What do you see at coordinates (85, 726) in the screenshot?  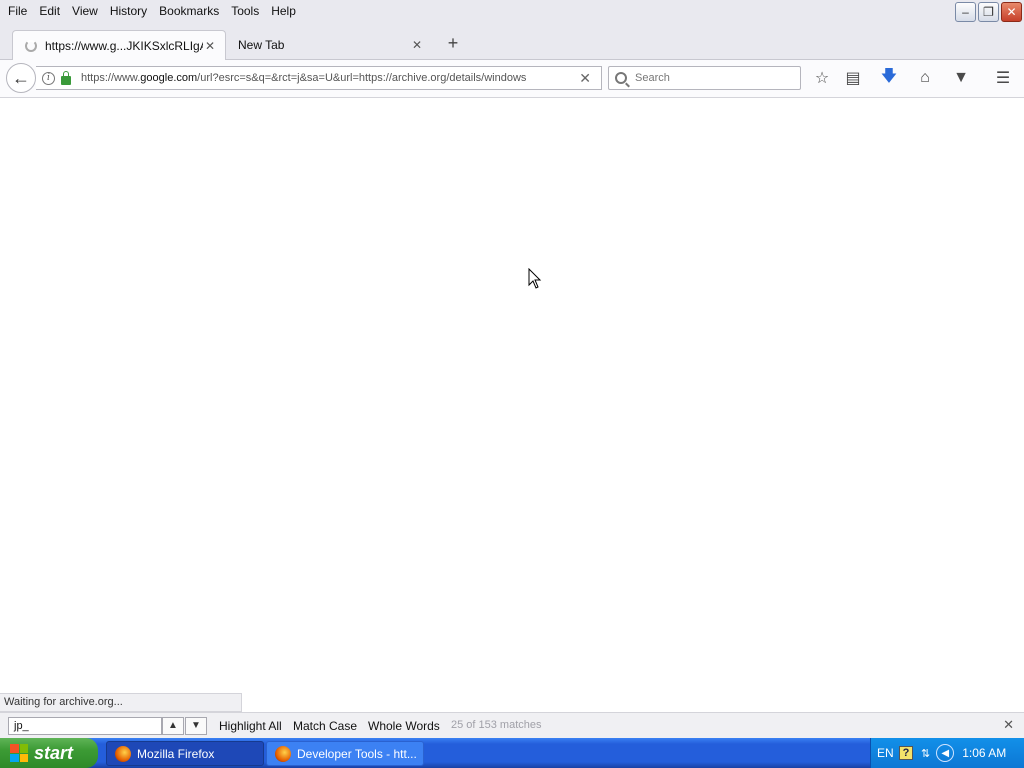 I see `find-input: jp_` at bounding box center [85, 726].